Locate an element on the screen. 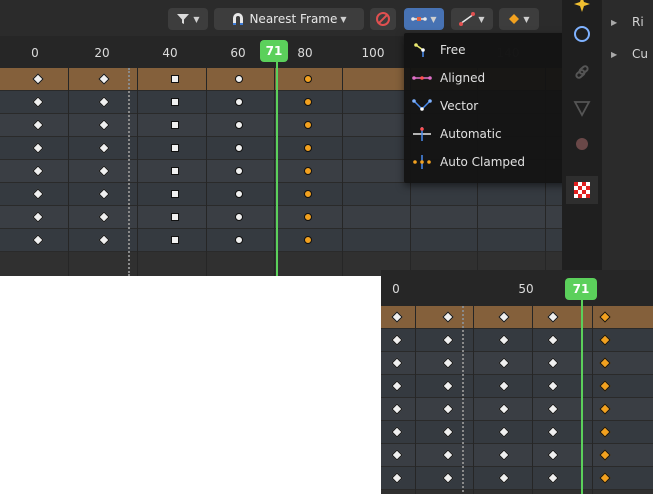 This screenshot has width=653, height=494. object-data-icon is located at coordinates (582, 34).